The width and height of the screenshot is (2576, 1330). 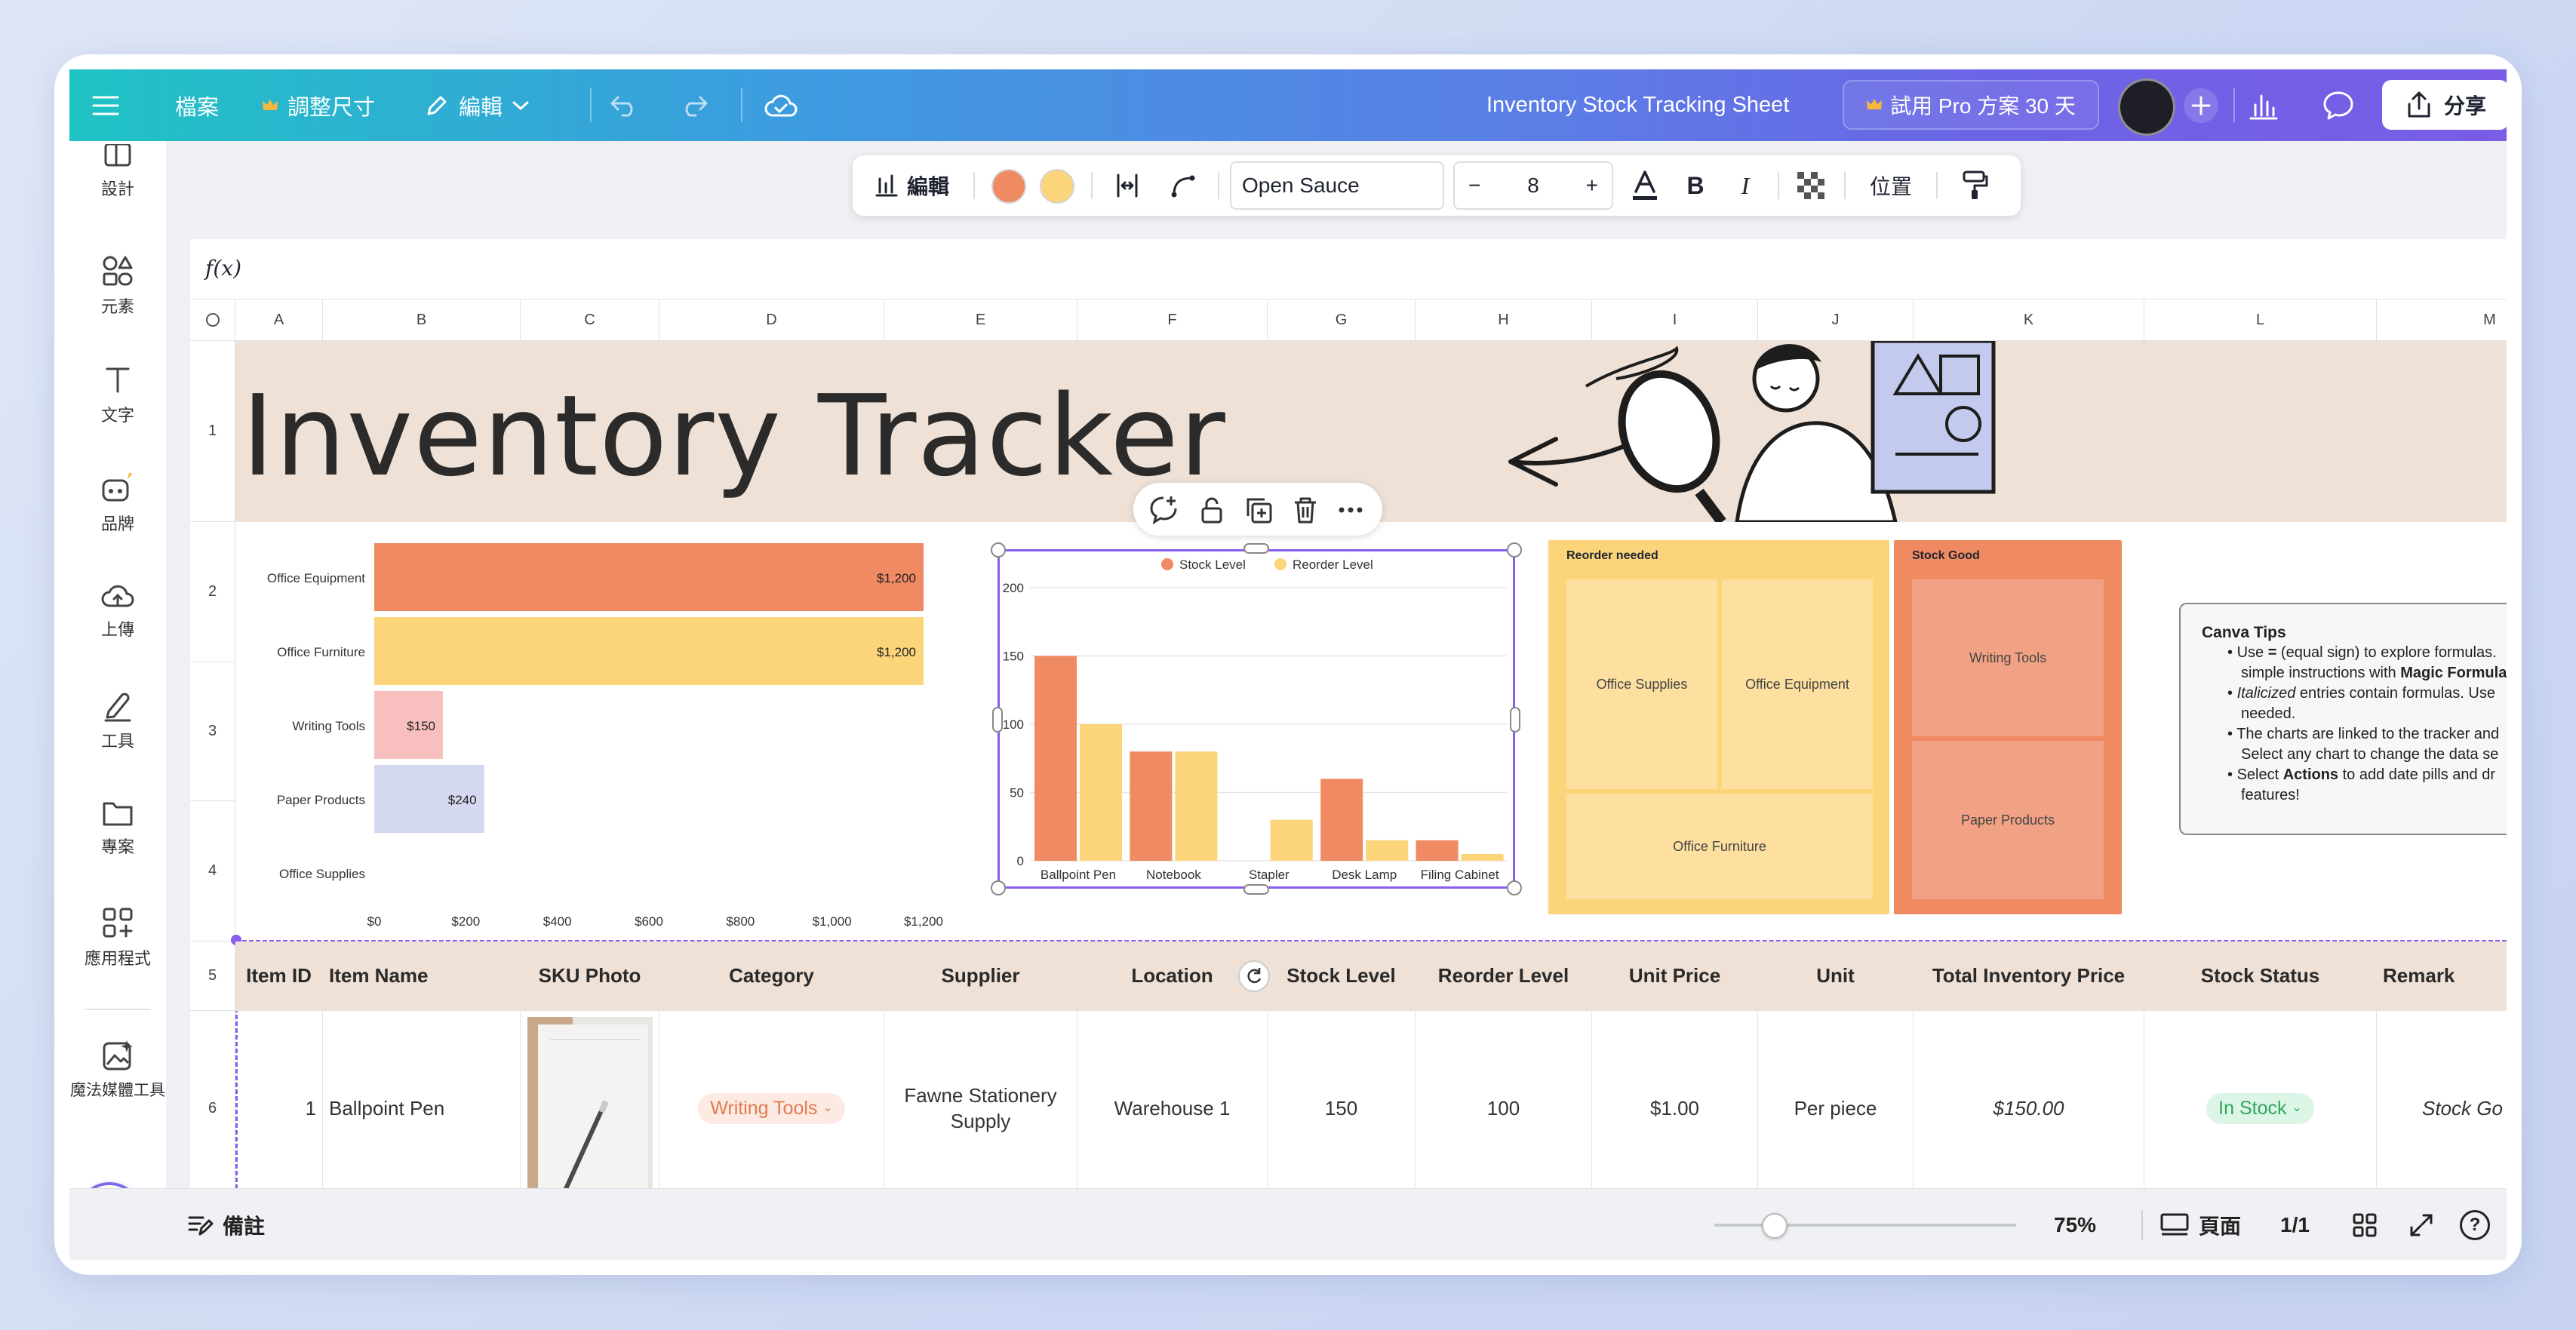 What do you see at coordinates (197, 105) in the screenshot?
I see `file-menu: 檔案` at bounding box center [197, 105].